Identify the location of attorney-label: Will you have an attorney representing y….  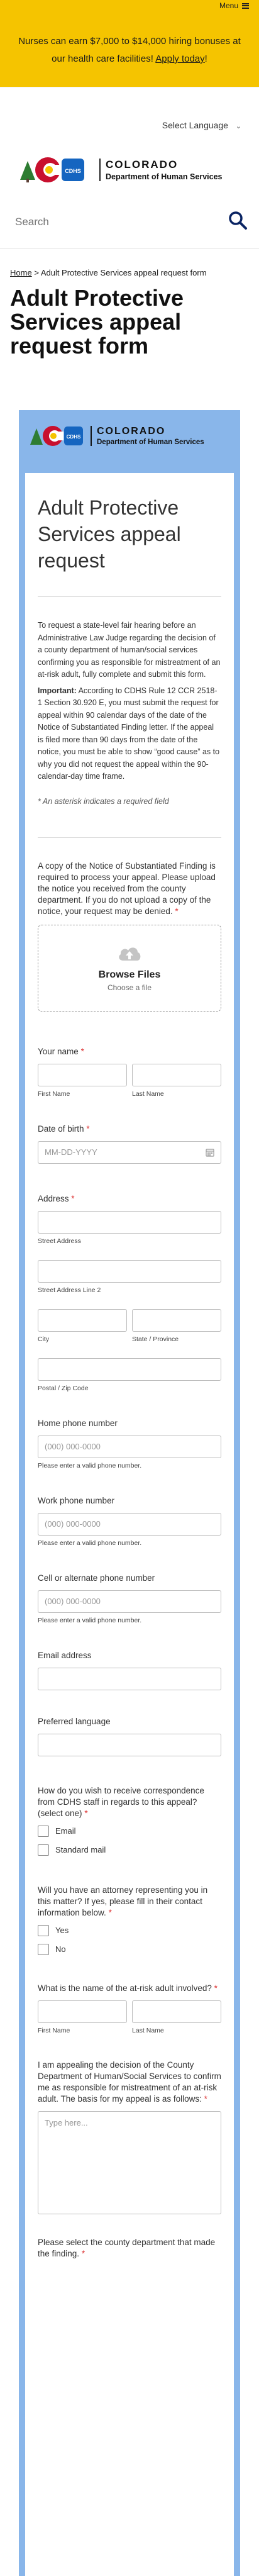
(129, 1902).